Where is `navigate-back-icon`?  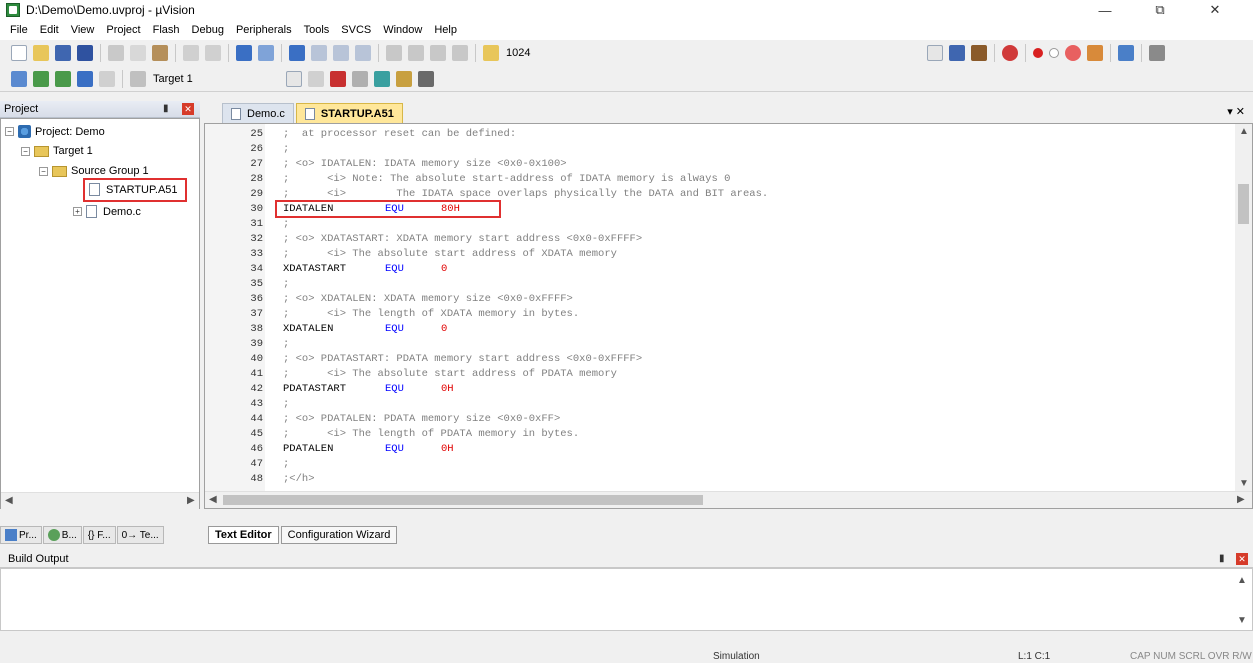
navigate-back-icon is located at coordinates (244, 53).